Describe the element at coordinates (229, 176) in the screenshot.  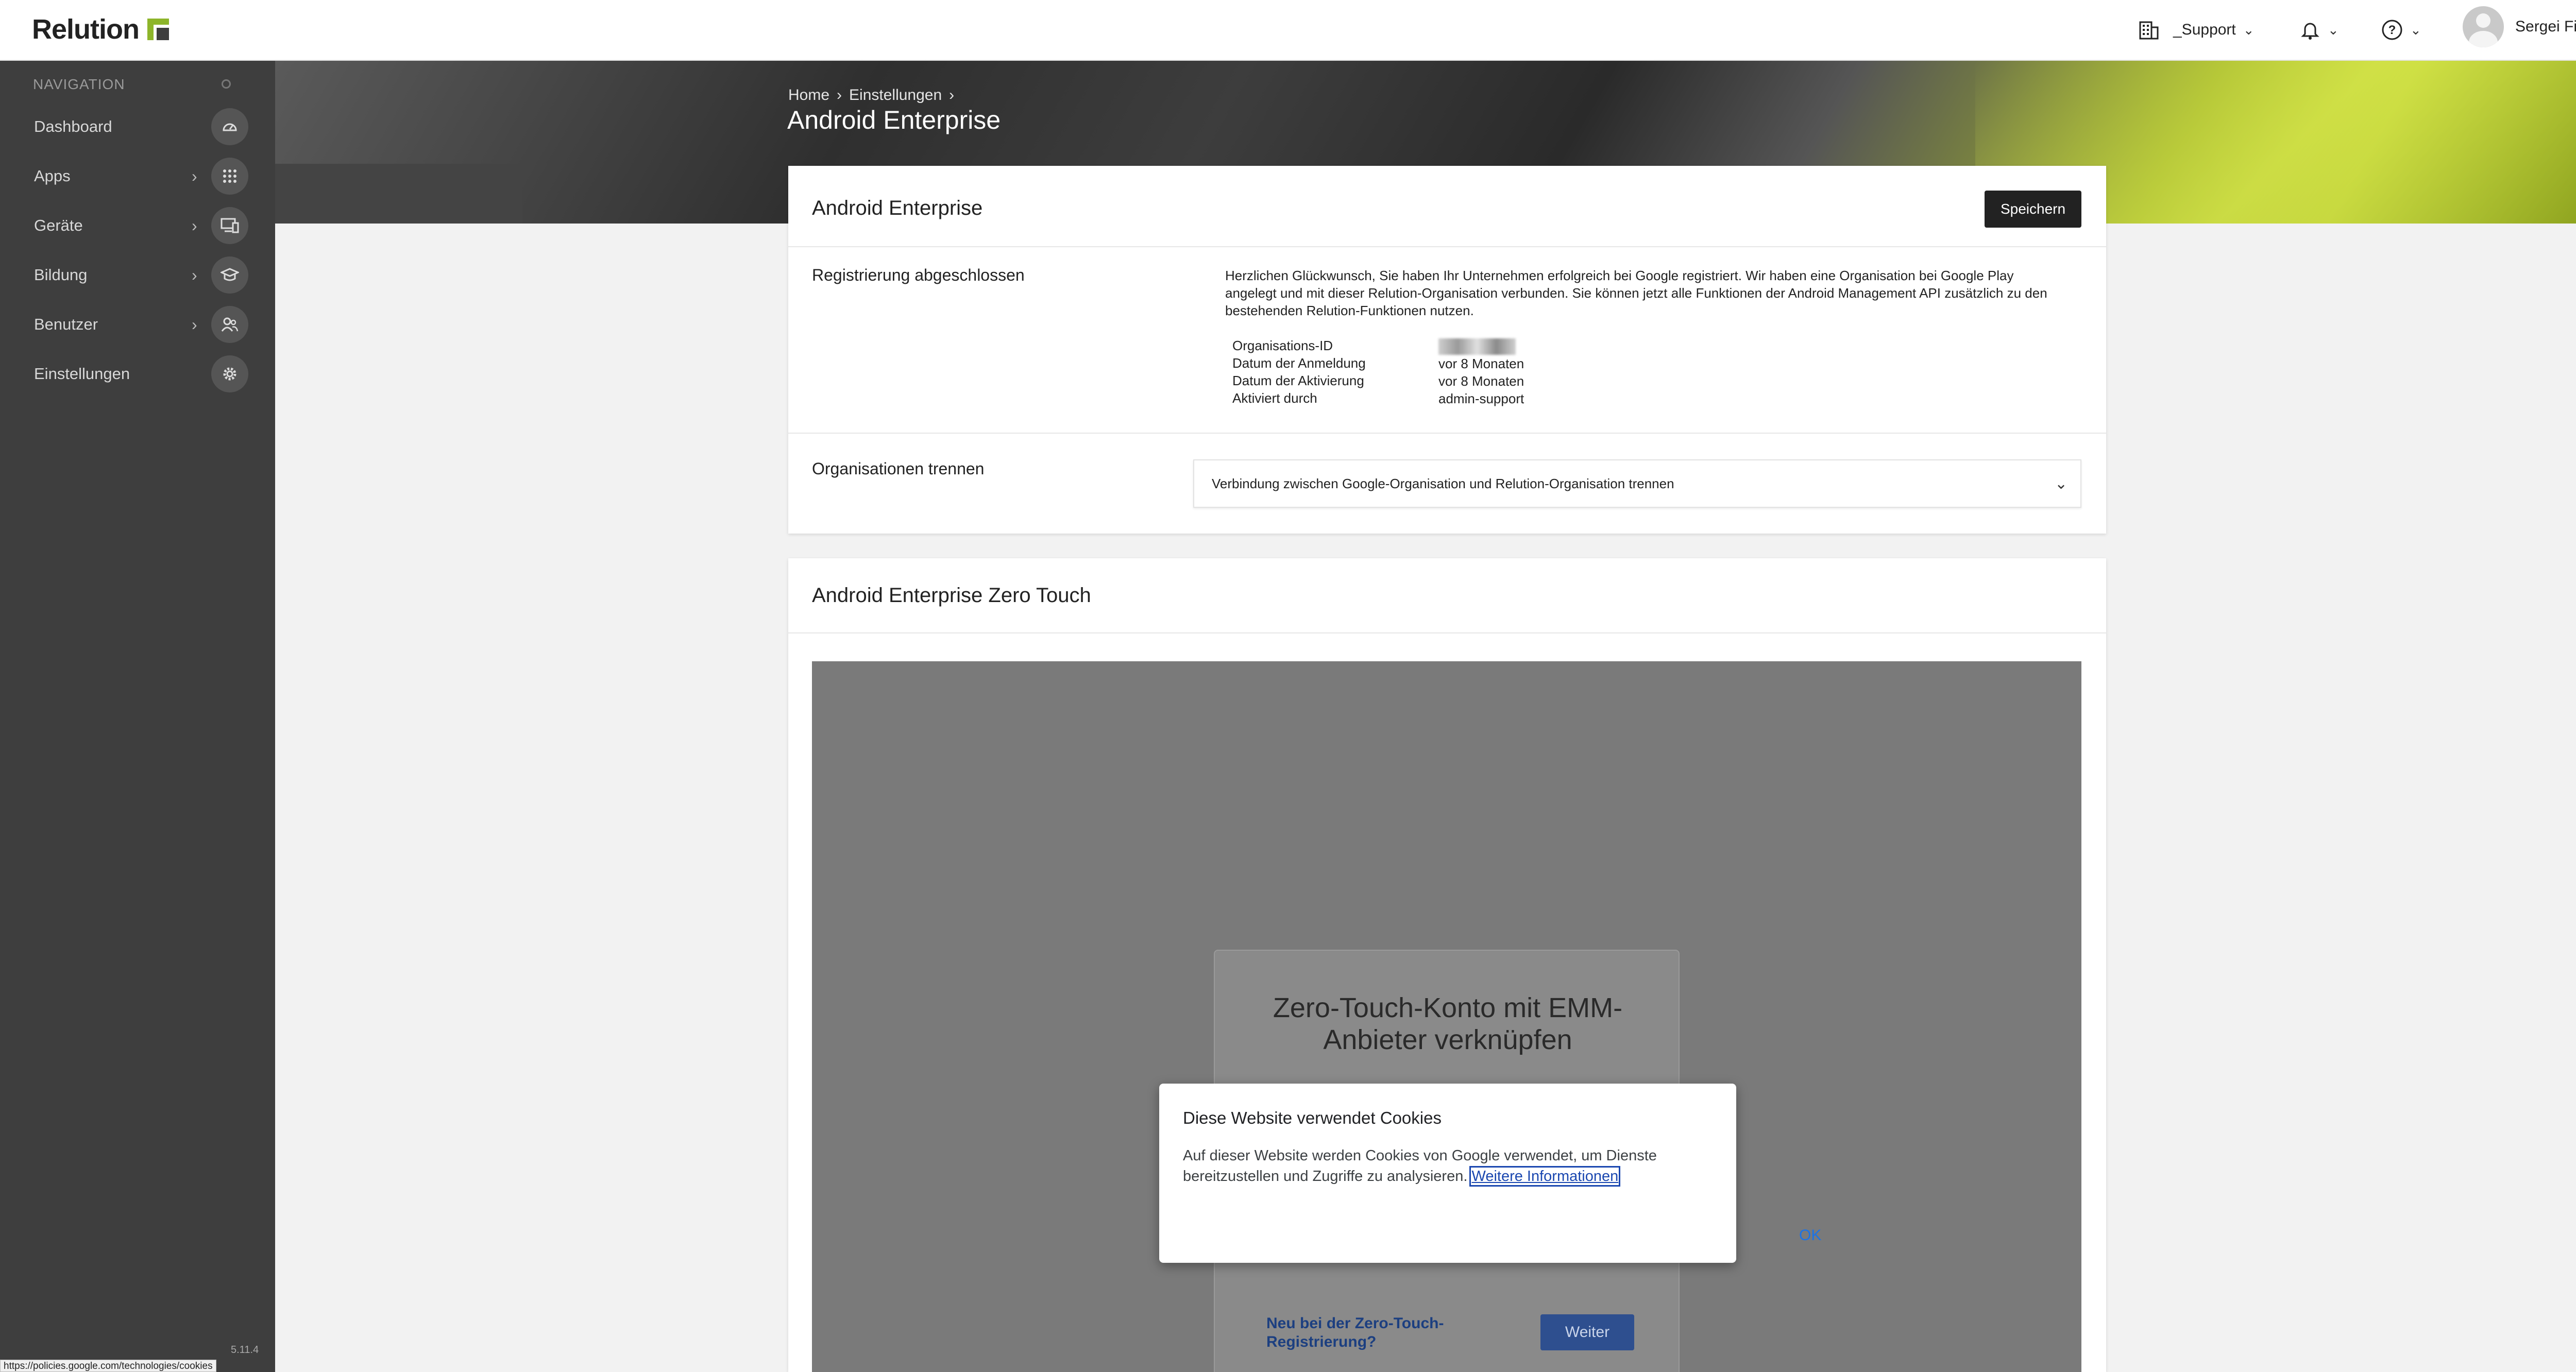
I see `apps-grid-icon` at that location.